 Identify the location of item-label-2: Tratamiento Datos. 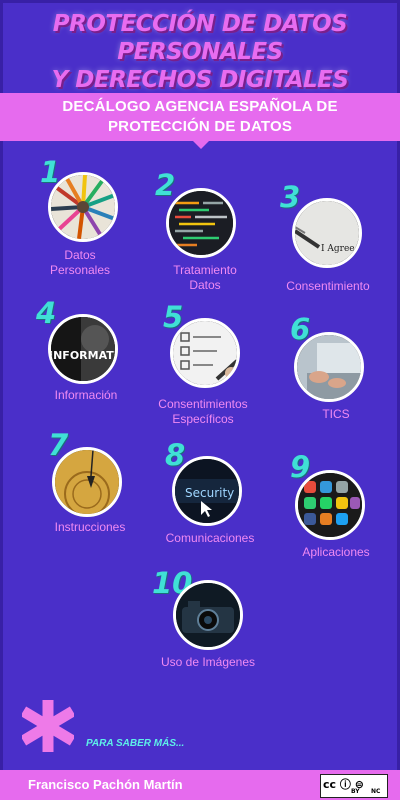
(205, 278).